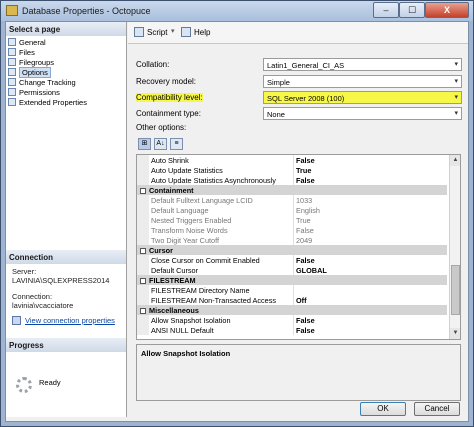  Describe the element at coordinates (362, 113) in the screenshot. I see `containment-type-select: None ▾` at that location.